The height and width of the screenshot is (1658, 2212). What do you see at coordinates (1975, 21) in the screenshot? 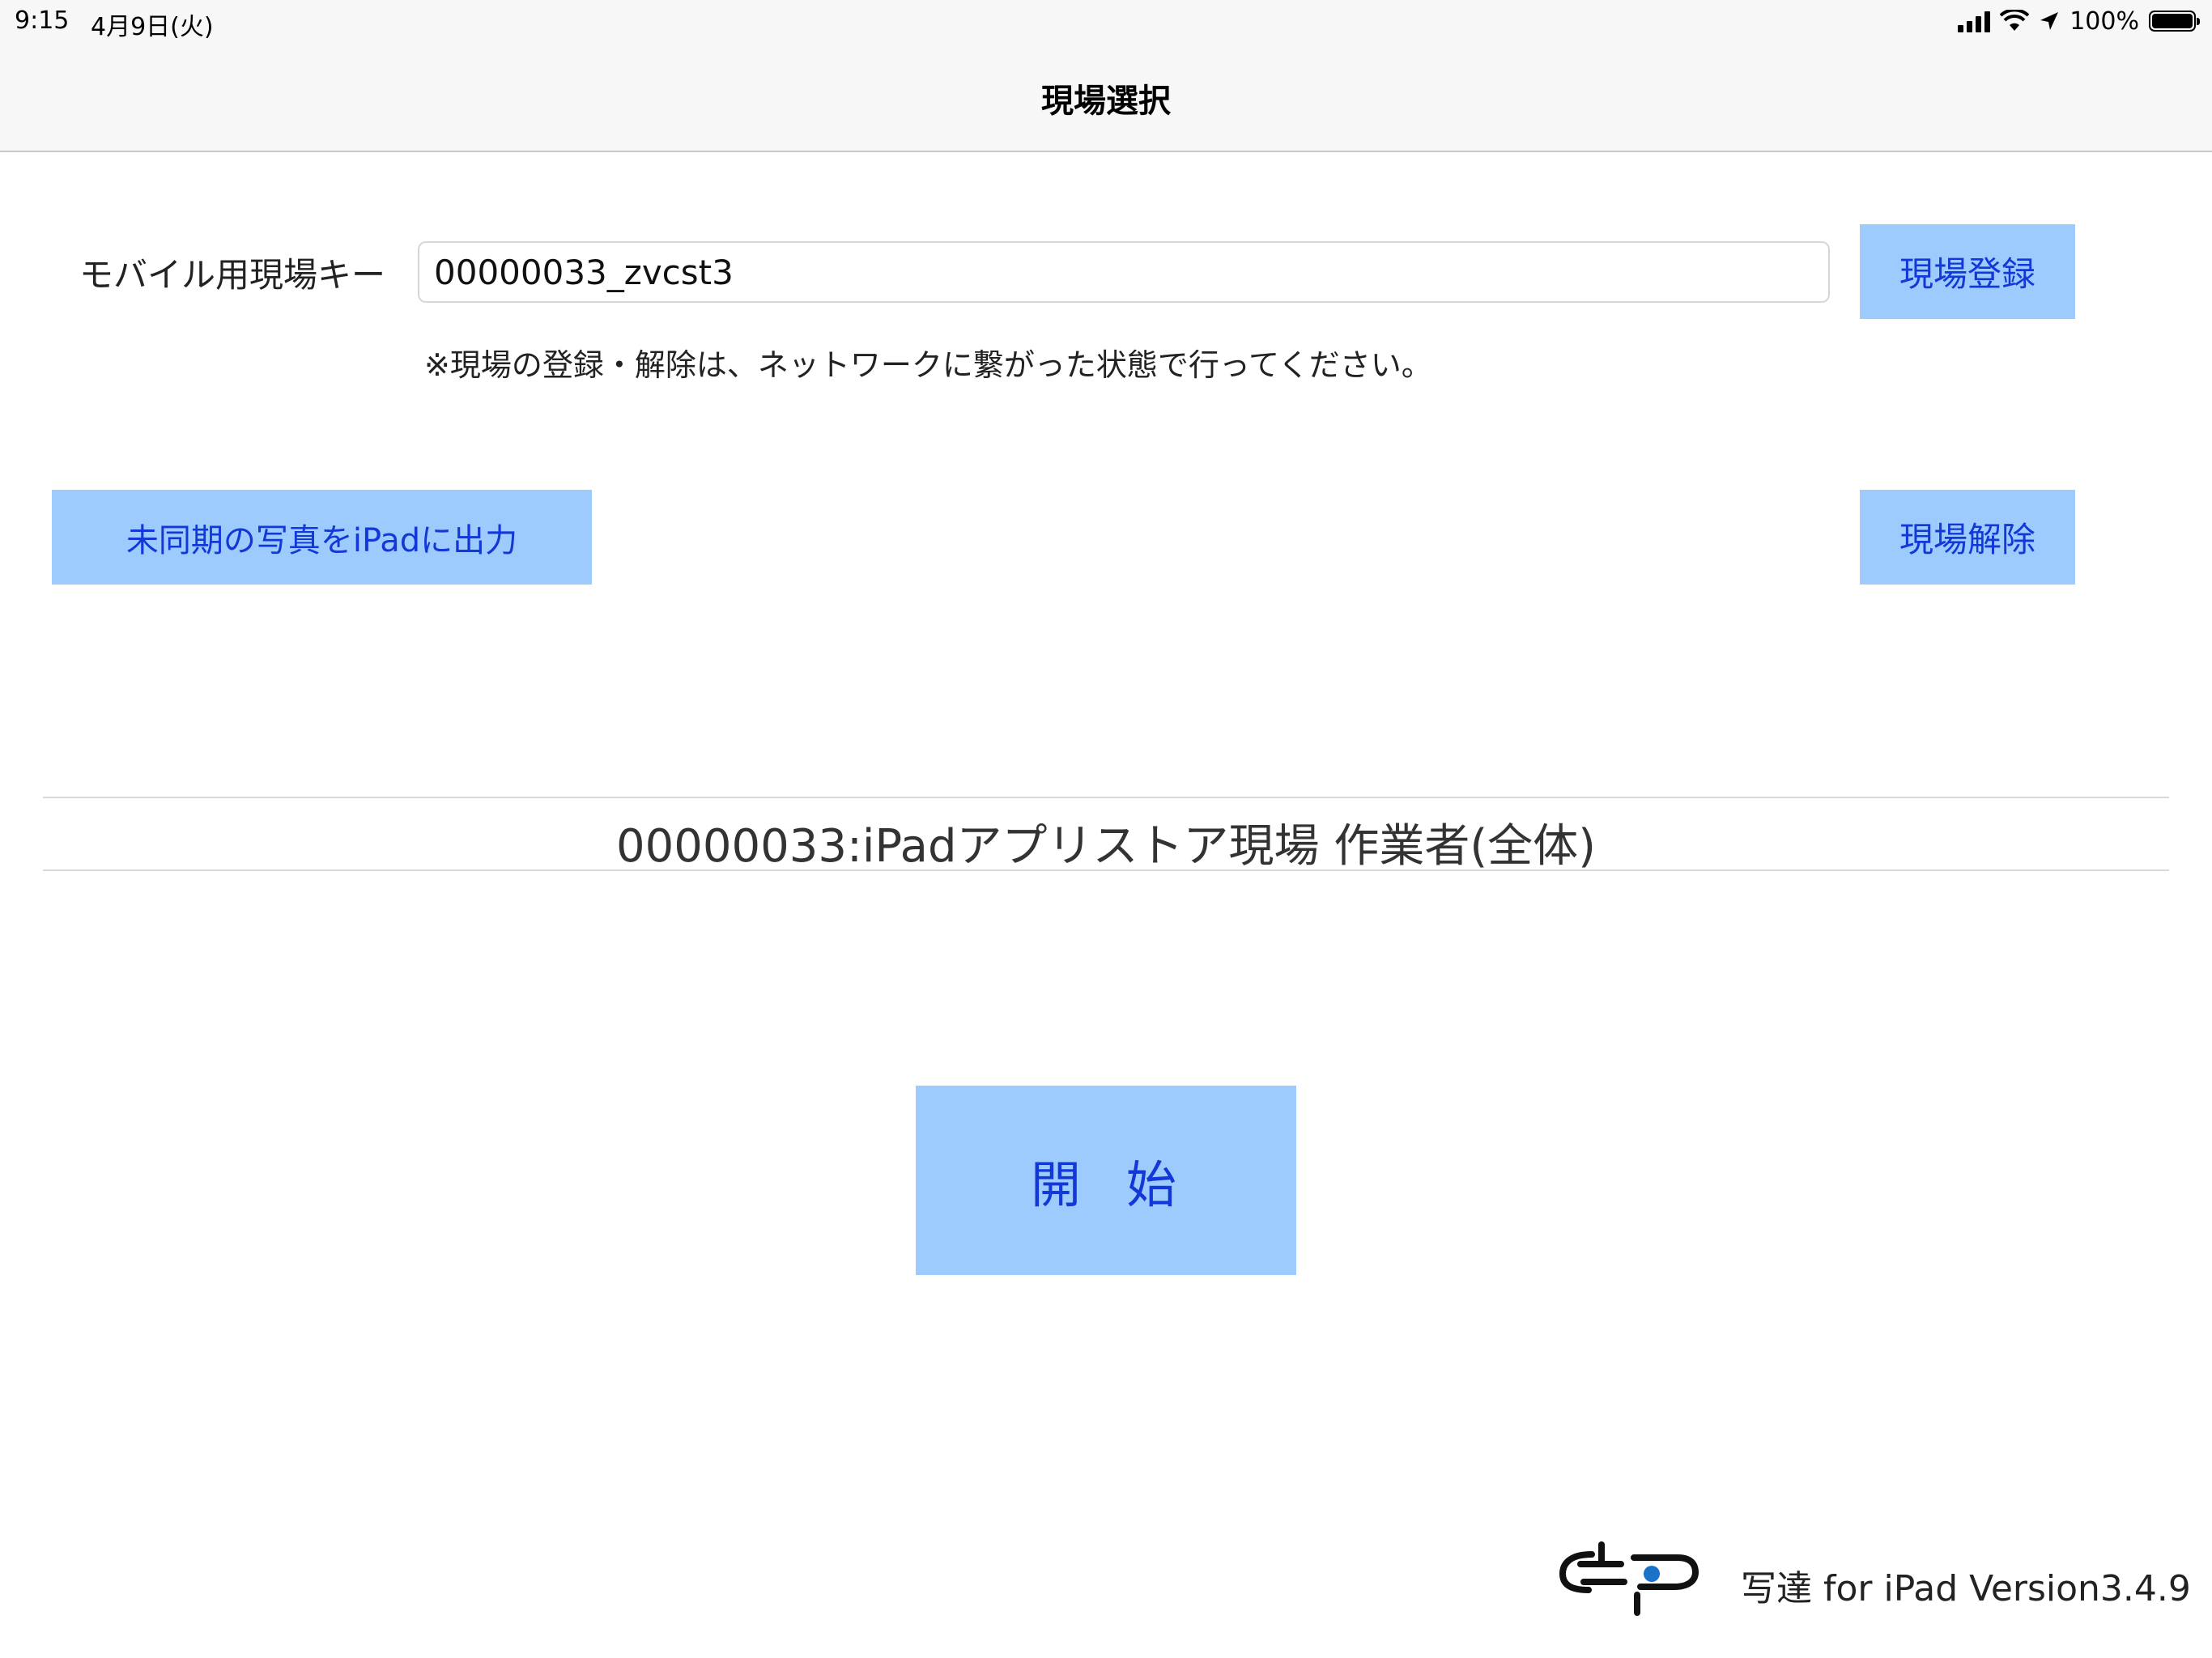
I see `signal-icon` at bounding box center [1975, 21].